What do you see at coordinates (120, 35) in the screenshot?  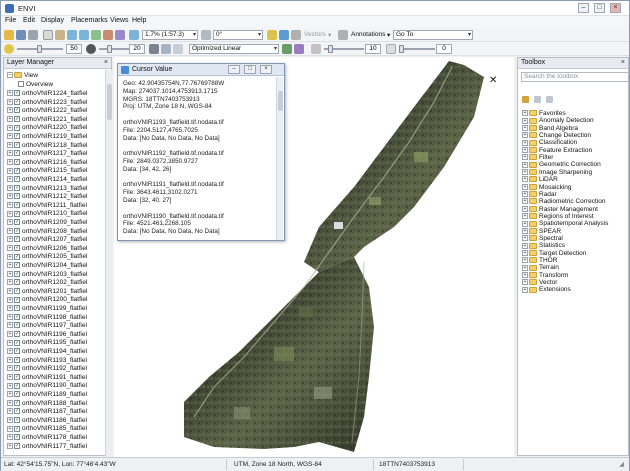 I see `crosshair-icon` at bounding box center [120, 35].